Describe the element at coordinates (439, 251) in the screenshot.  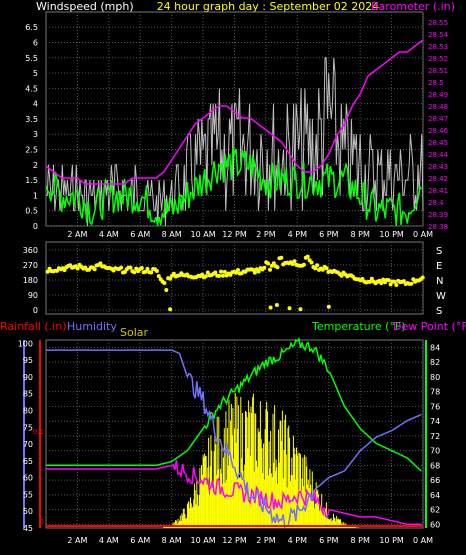
I see `compass-label: S` at that location.